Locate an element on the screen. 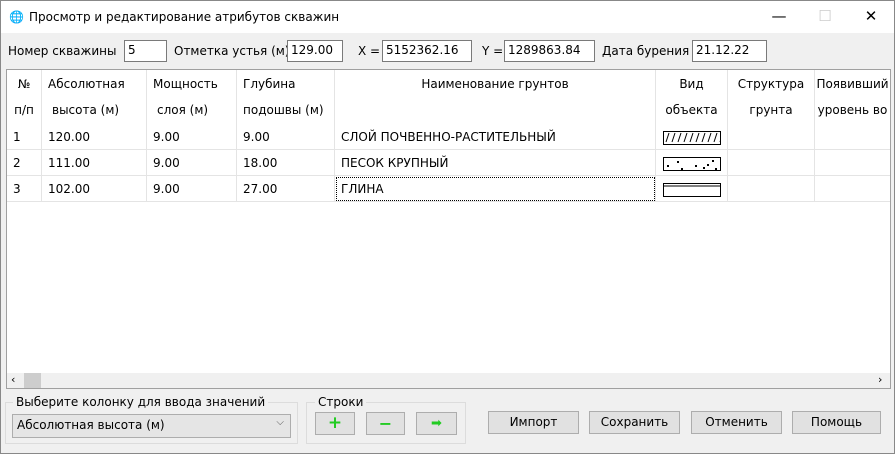 Image resolution: width=895 pixels, height=454 pixels. header-line: уровень во is located at coordinates (852, 110).